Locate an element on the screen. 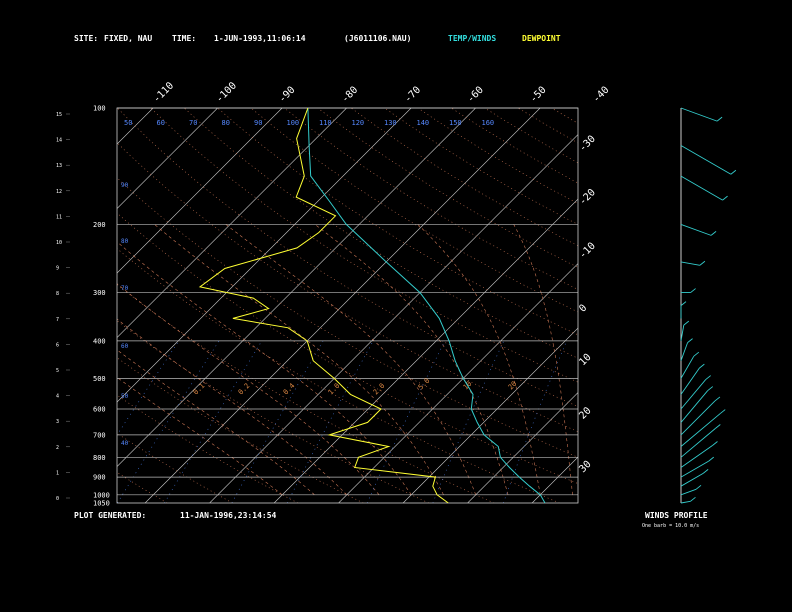  height-km-label: 15 is located at coordinates (59, 115).